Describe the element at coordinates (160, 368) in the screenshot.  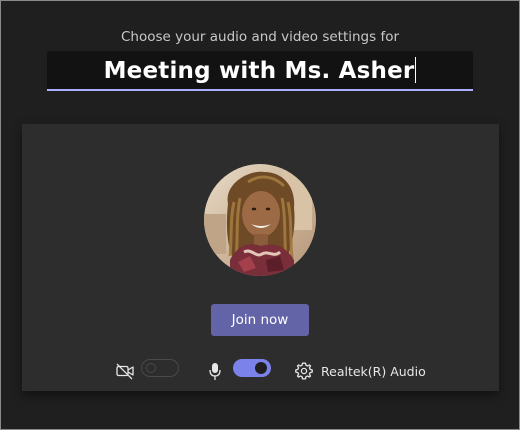
I see `camera-toggle` at that location.